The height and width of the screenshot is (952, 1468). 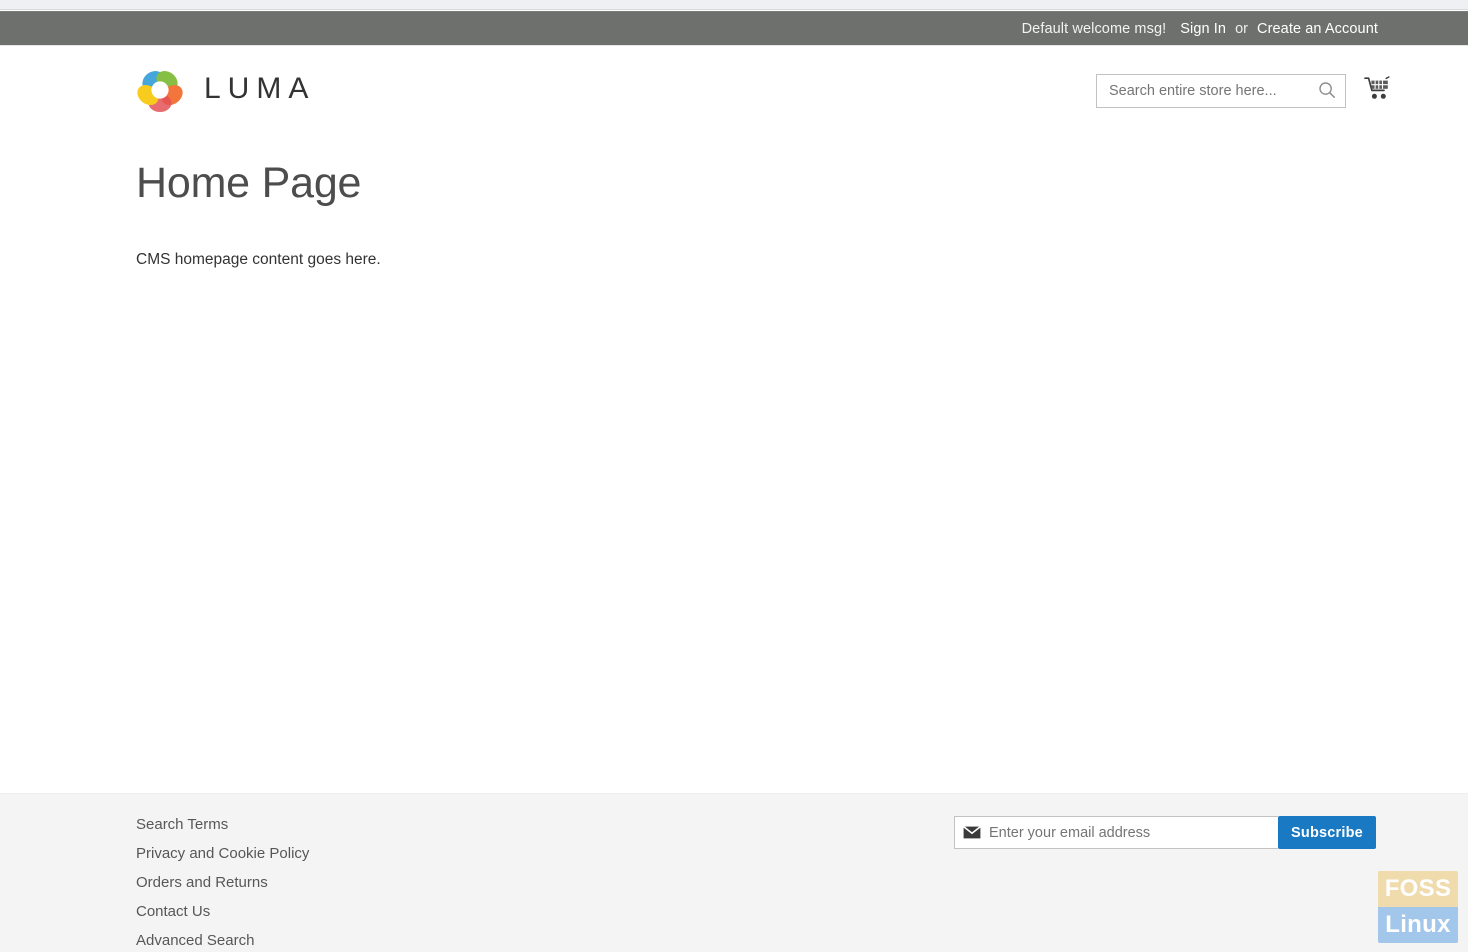 I want to click on search-box, so click(x=1221, y=91).